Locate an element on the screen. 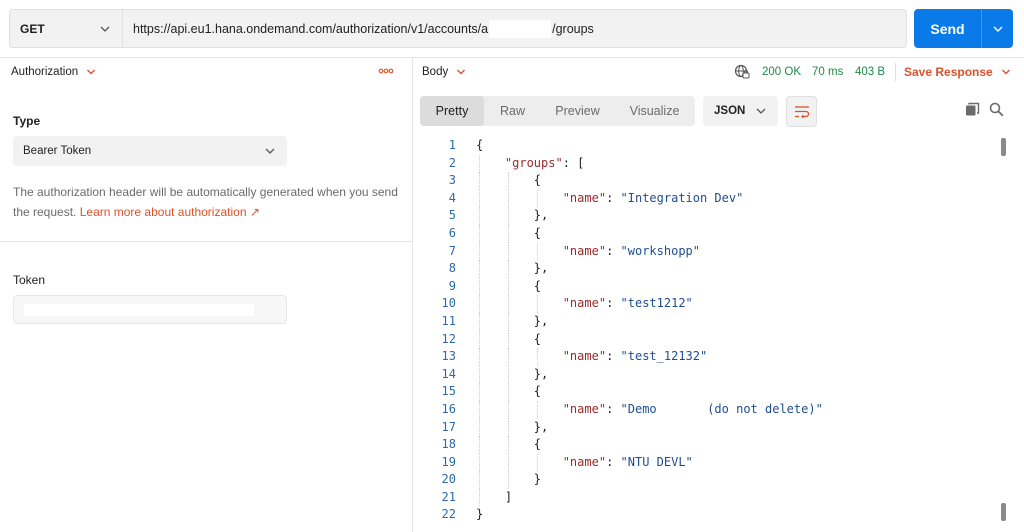 Image resolution: width=1024 pixels, height=532 pixels. scrollbar-thumb is located at coordinates (1003, 147).